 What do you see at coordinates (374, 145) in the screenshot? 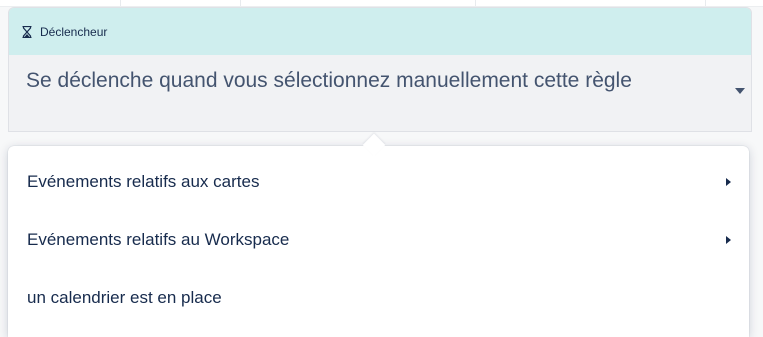
I see `popover-arrow` at bounding box center [374, 145].